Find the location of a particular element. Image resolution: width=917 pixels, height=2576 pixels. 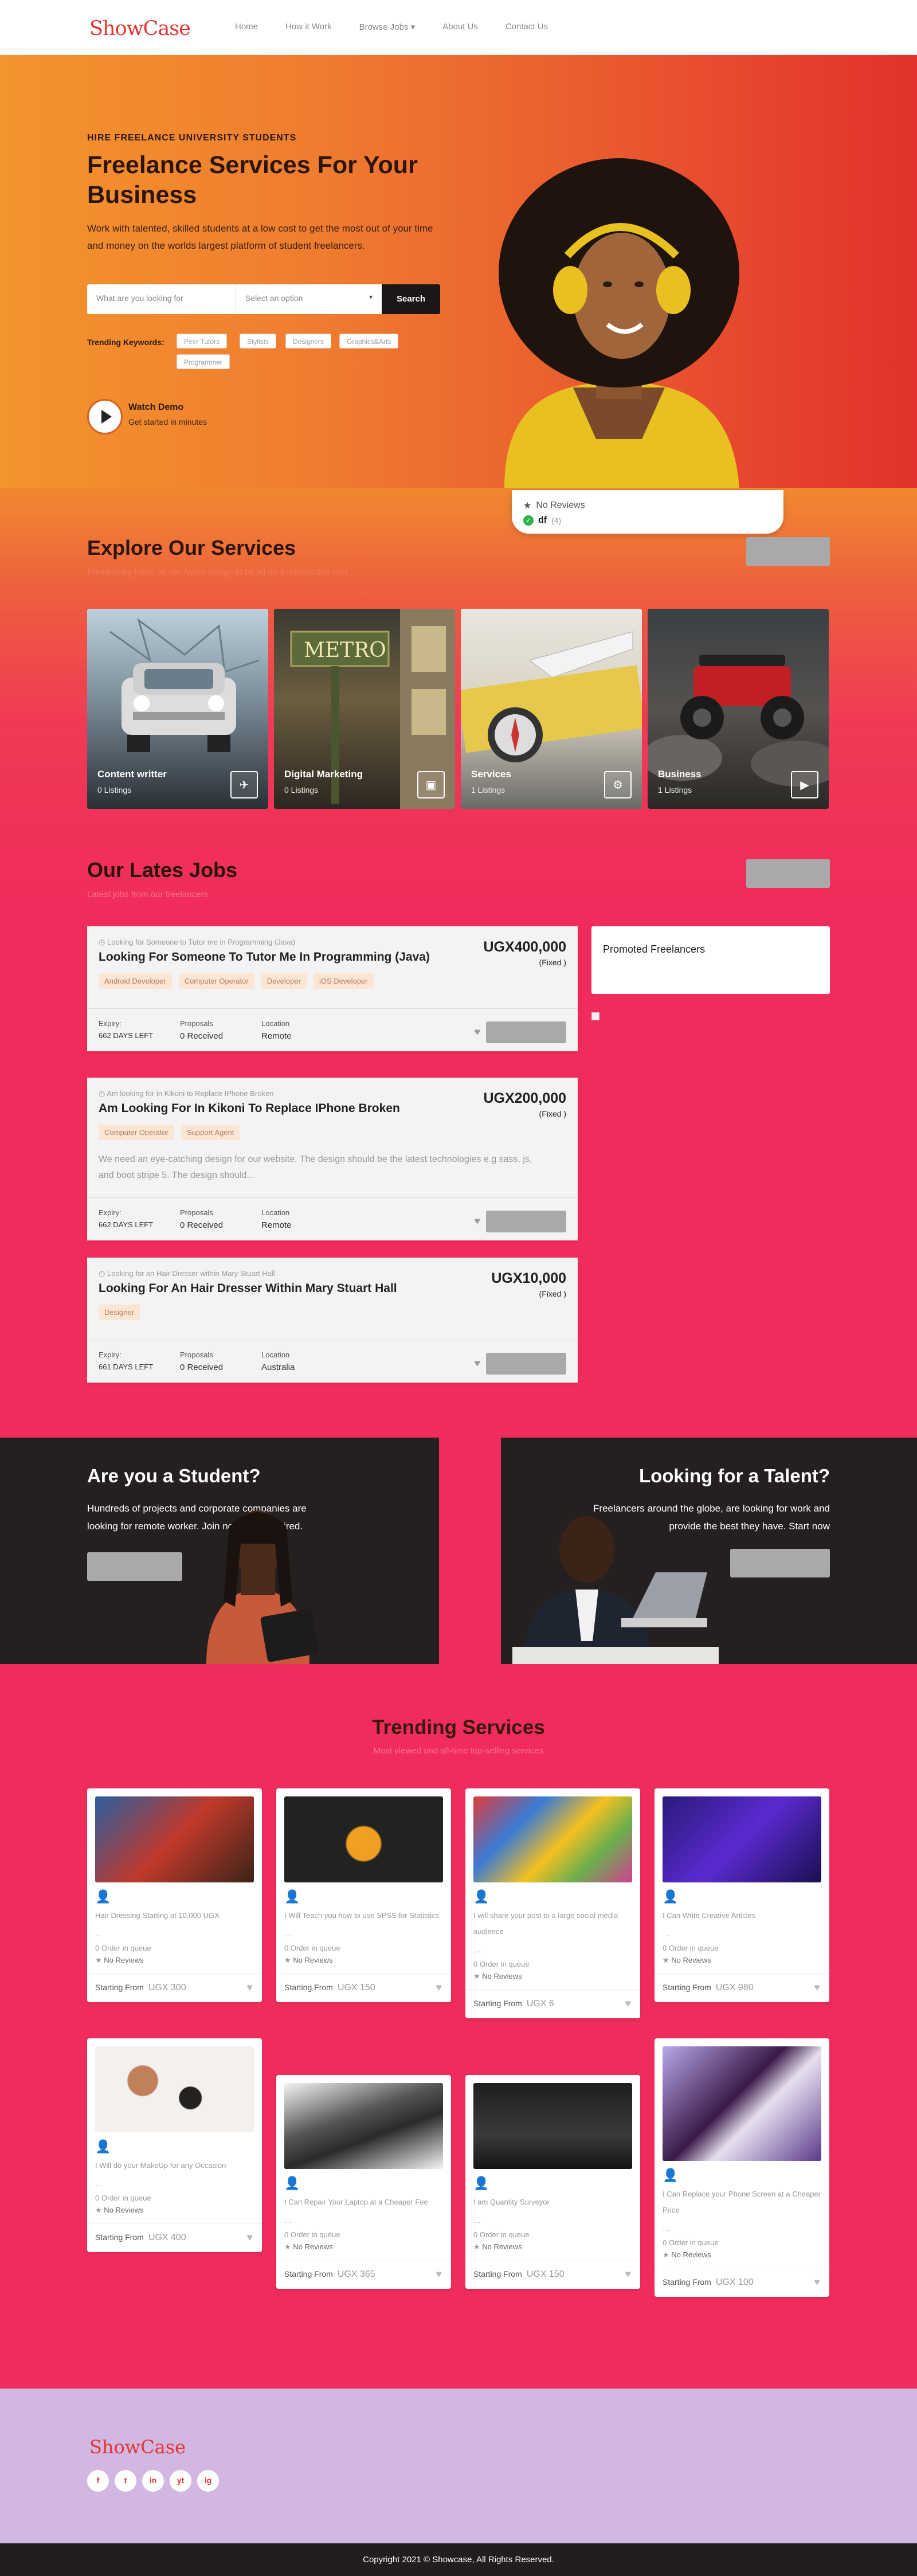

services-title: Explore Our Services is located at coordinates (191, 547).